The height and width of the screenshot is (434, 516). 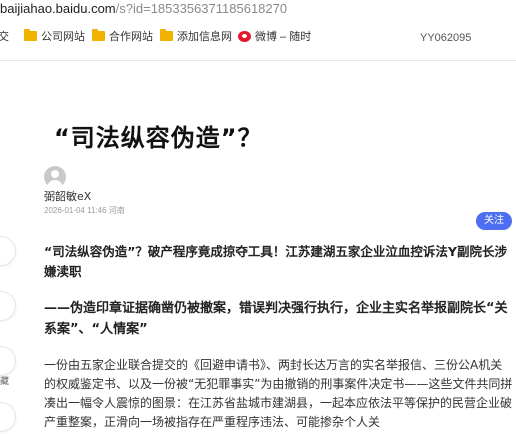 I want to click on url-host: baijiahao.baidu.com, so click(x=58, y=8).